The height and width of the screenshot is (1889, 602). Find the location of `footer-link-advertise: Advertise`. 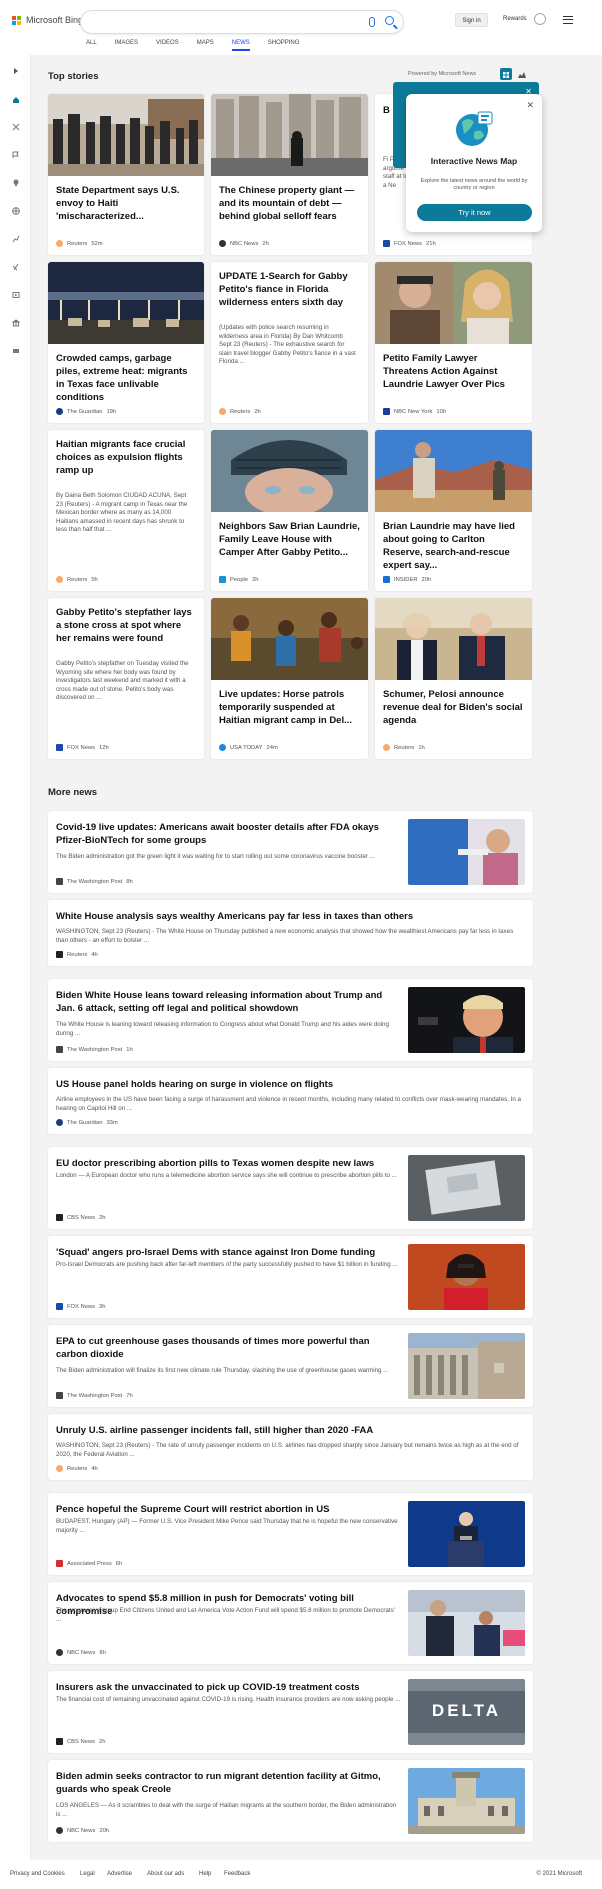

footer-link-advertise: Advertise is located at coordinates (119, 1874).